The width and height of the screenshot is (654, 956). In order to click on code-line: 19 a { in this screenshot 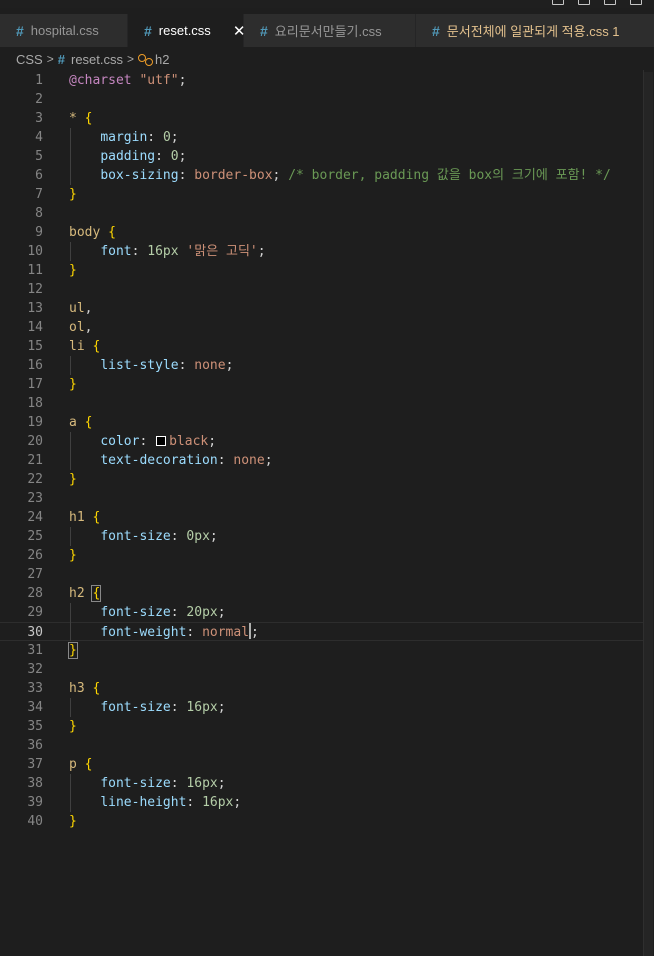, I will do `click(321, 422)`.